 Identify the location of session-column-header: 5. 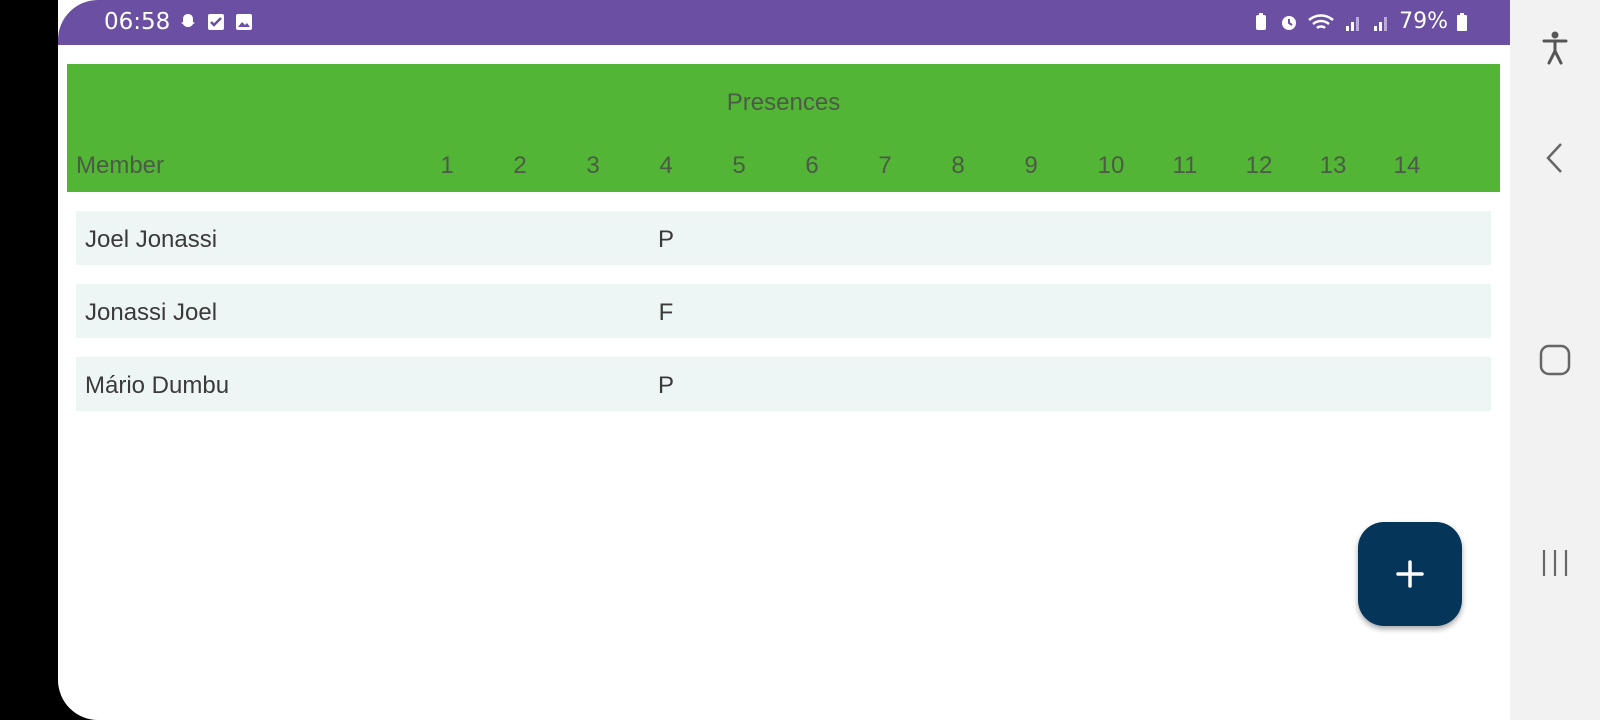
(739, 165).